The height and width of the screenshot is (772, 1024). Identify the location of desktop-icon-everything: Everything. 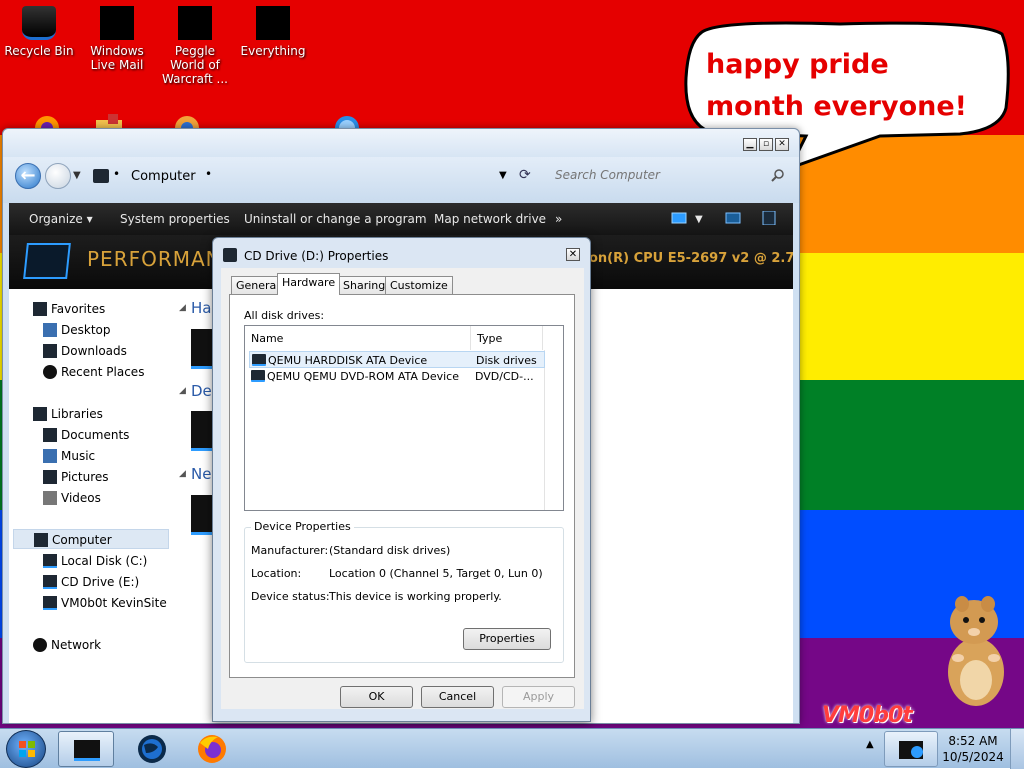
(273, 32).